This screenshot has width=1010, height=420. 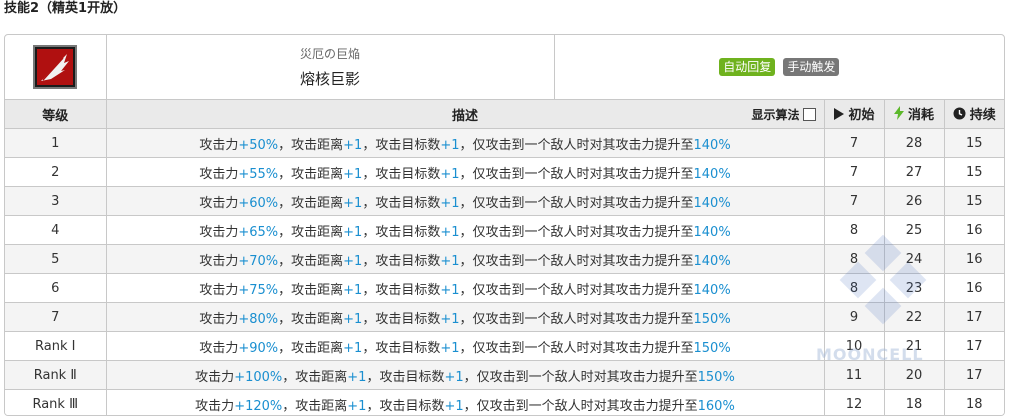 What do you see at coordinates (258, 232) in the screenshot?
I see `value-highlight: +65%` at bounding box center [258, 232].